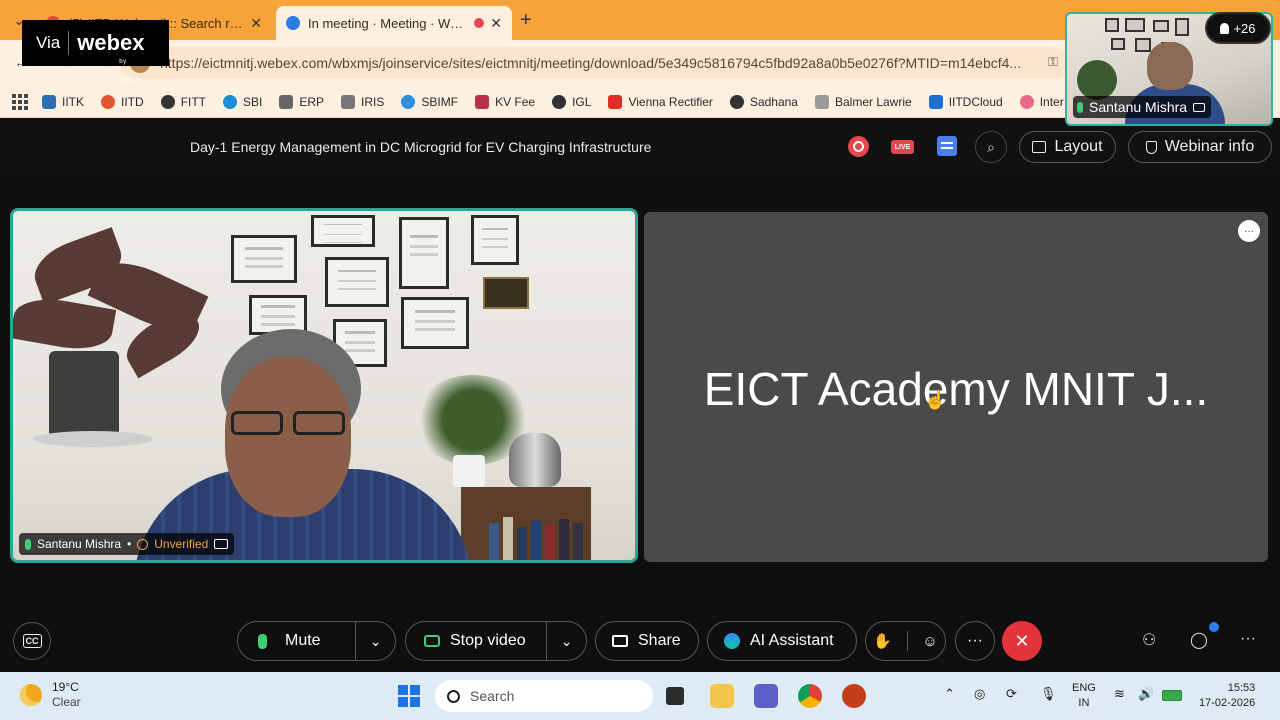  I want to click on show-hidden-icons-chevron-icon: ⌃, so click(949, 694).